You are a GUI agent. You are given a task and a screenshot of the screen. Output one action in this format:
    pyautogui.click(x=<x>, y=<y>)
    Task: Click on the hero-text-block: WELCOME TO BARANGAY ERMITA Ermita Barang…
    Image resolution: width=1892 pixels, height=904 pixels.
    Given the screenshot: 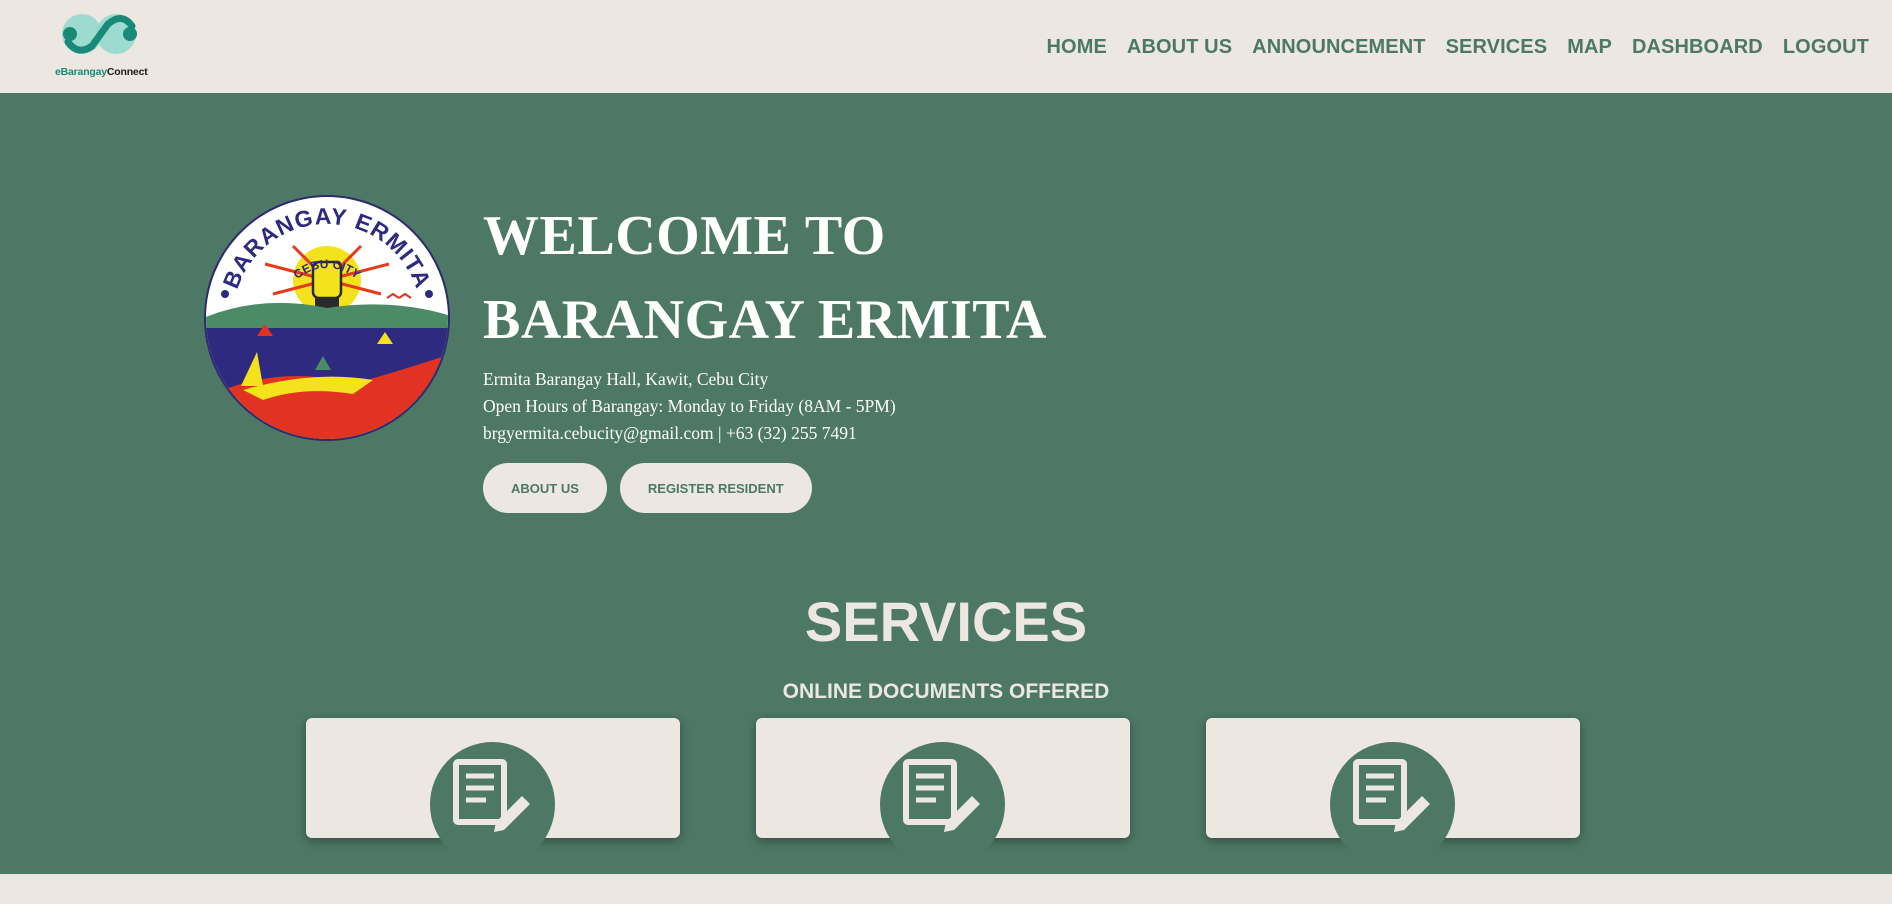 What is the action you would take?
    pyautogui.click(x=765, y=353)
    